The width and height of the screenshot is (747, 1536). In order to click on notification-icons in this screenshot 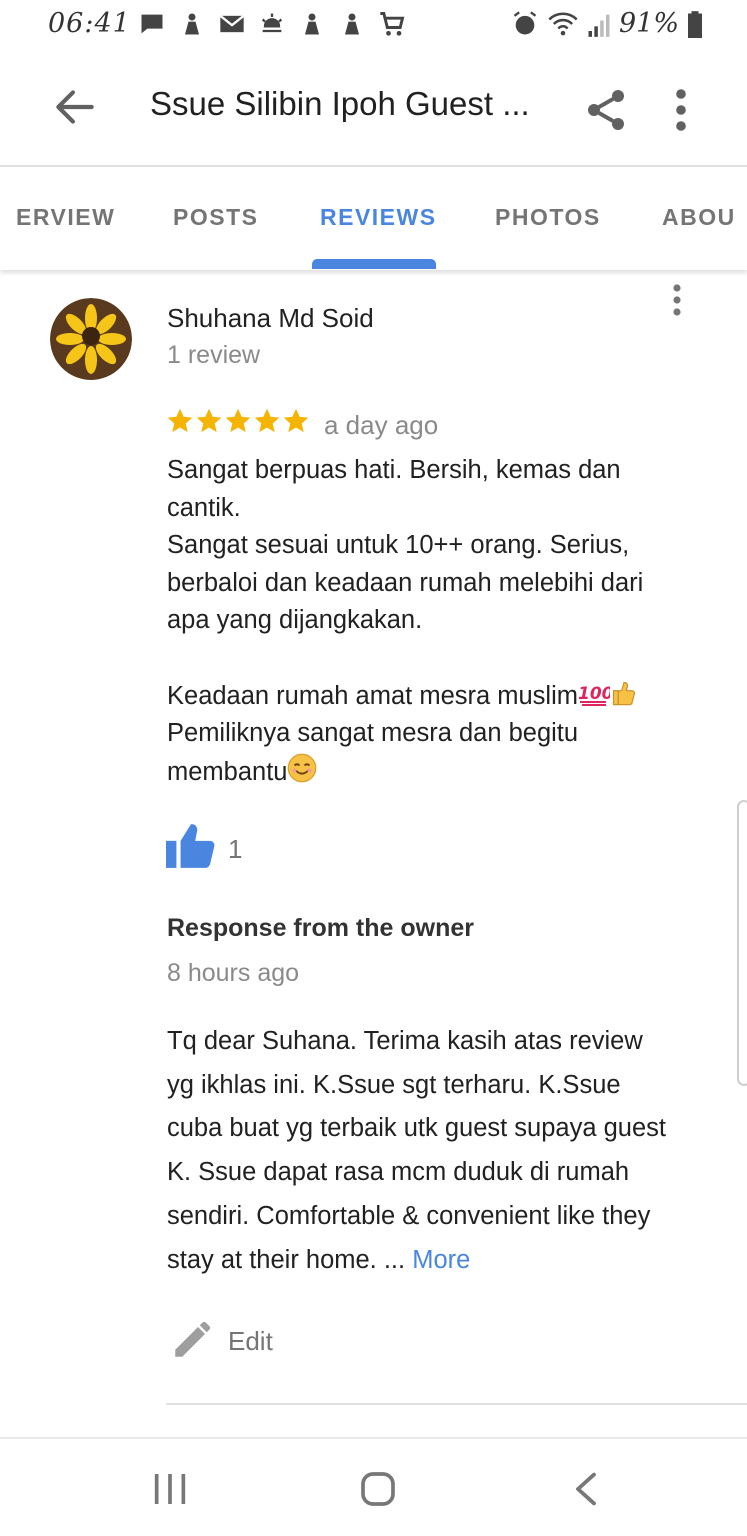, I will do `click(272, 24)`.